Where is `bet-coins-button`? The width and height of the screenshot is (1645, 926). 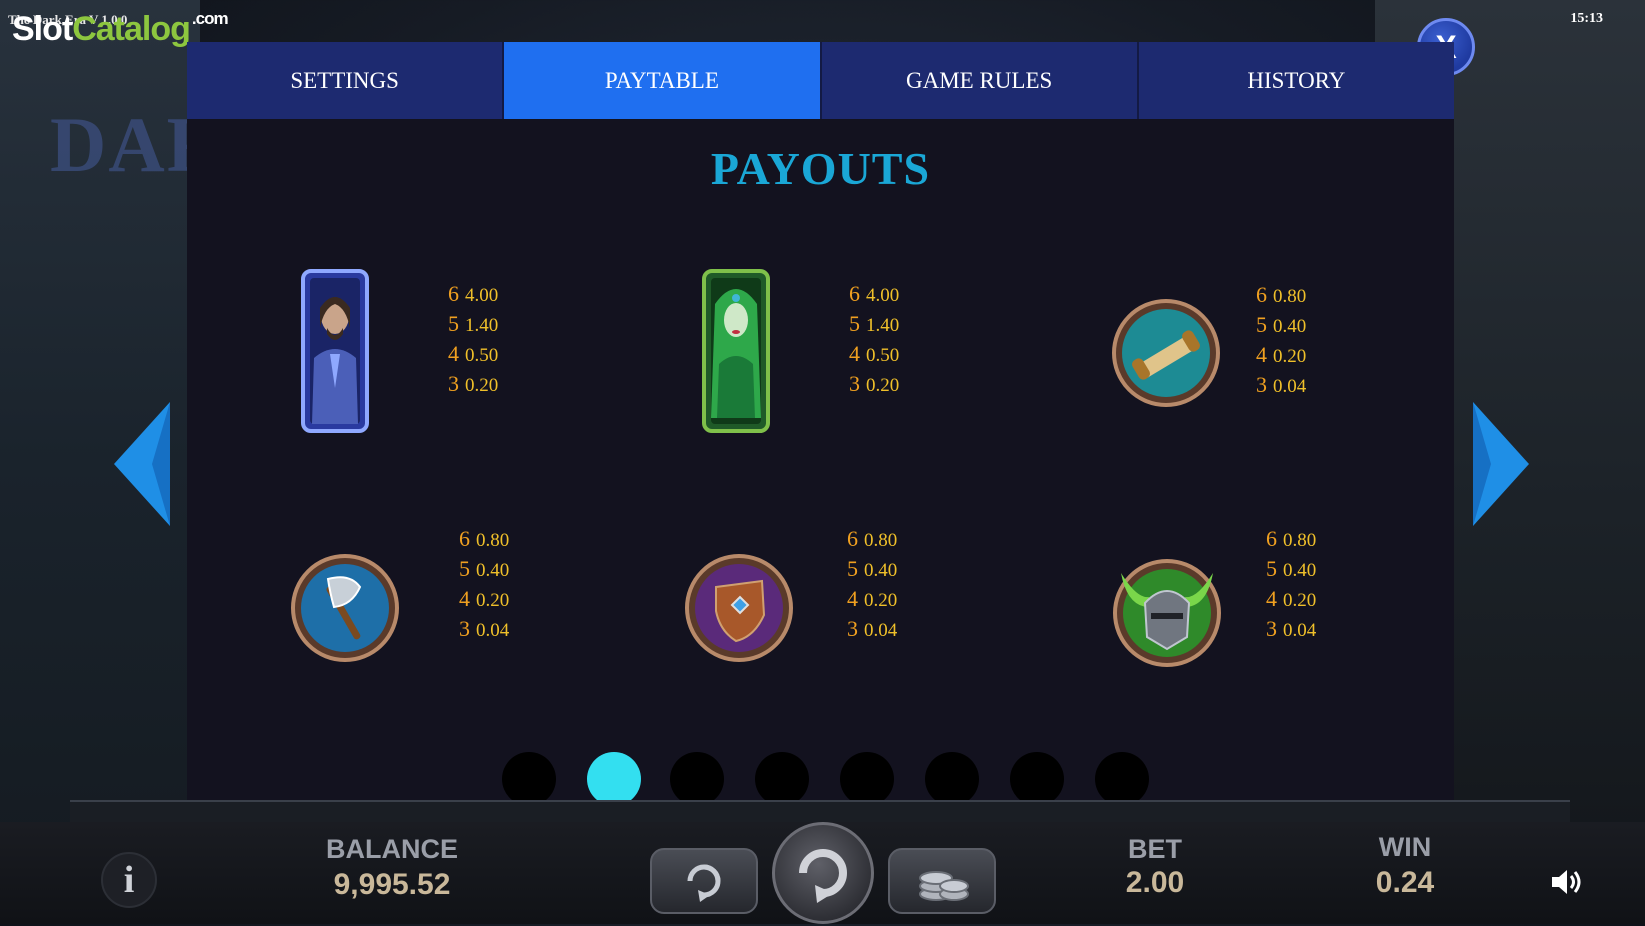
bet-coins-button is located at coordinates (942, 881).